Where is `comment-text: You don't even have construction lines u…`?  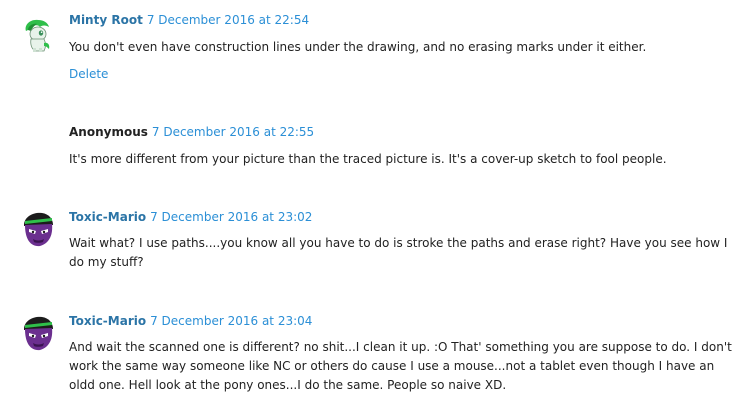 comment-text: You don't even have construction lines u… is located at coordinates (358, 47).